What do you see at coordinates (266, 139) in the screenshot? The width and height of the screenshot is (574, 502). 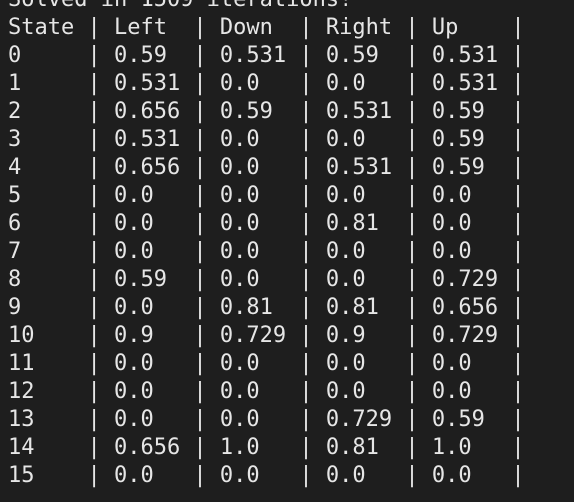 I see `table-row: 3 | 0.531 | 0.0 | 0.0 | 0.59 |` at bounding box center [266, 139].